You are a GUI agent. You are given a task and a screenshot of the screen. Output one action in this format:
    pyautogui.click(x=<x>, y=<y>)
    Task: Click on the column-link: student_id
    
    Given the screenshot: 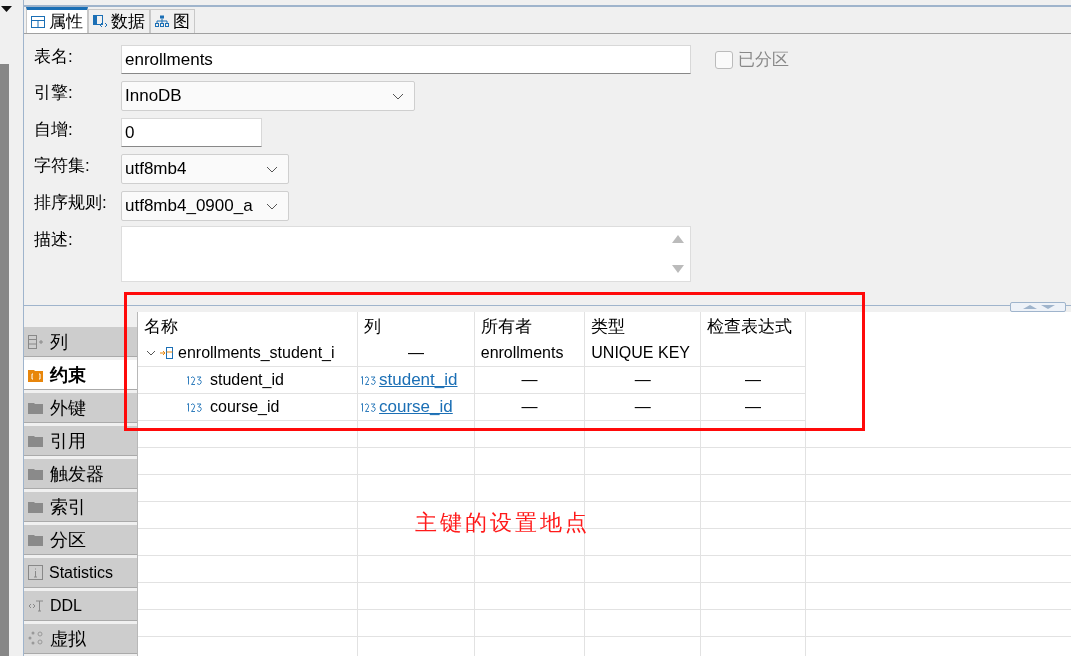 What is the action you would take?
    pyautogui.click(x=418, y=380)
    